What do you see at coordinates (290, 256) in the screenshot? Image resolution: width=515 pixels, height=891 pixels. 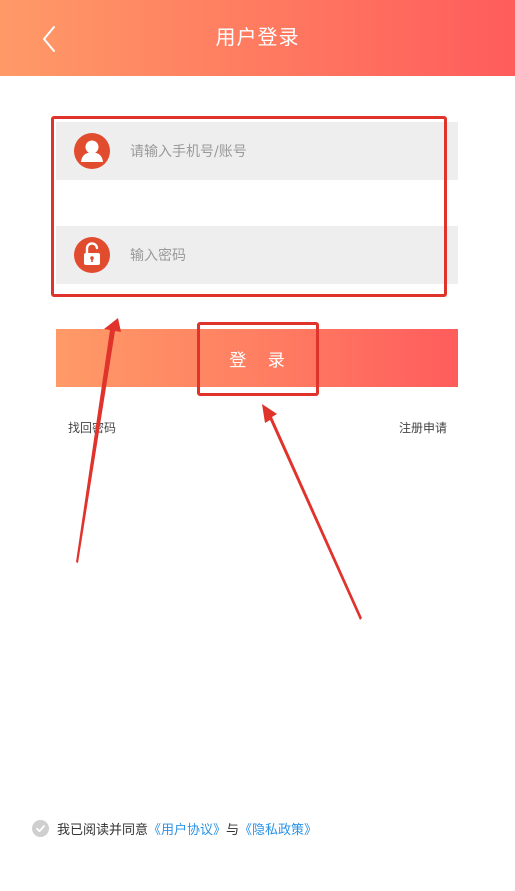 I see `password-input` at bounding box center [290, 256].